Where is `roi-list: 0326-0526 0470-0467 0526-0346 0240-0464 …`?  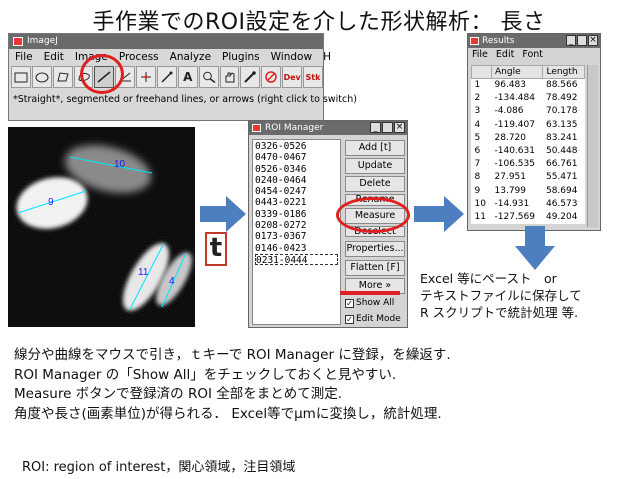
roi-list: 0326-0526 0470-0467 0526-0346 0240-0464 … is located at coordinates (296, 232).